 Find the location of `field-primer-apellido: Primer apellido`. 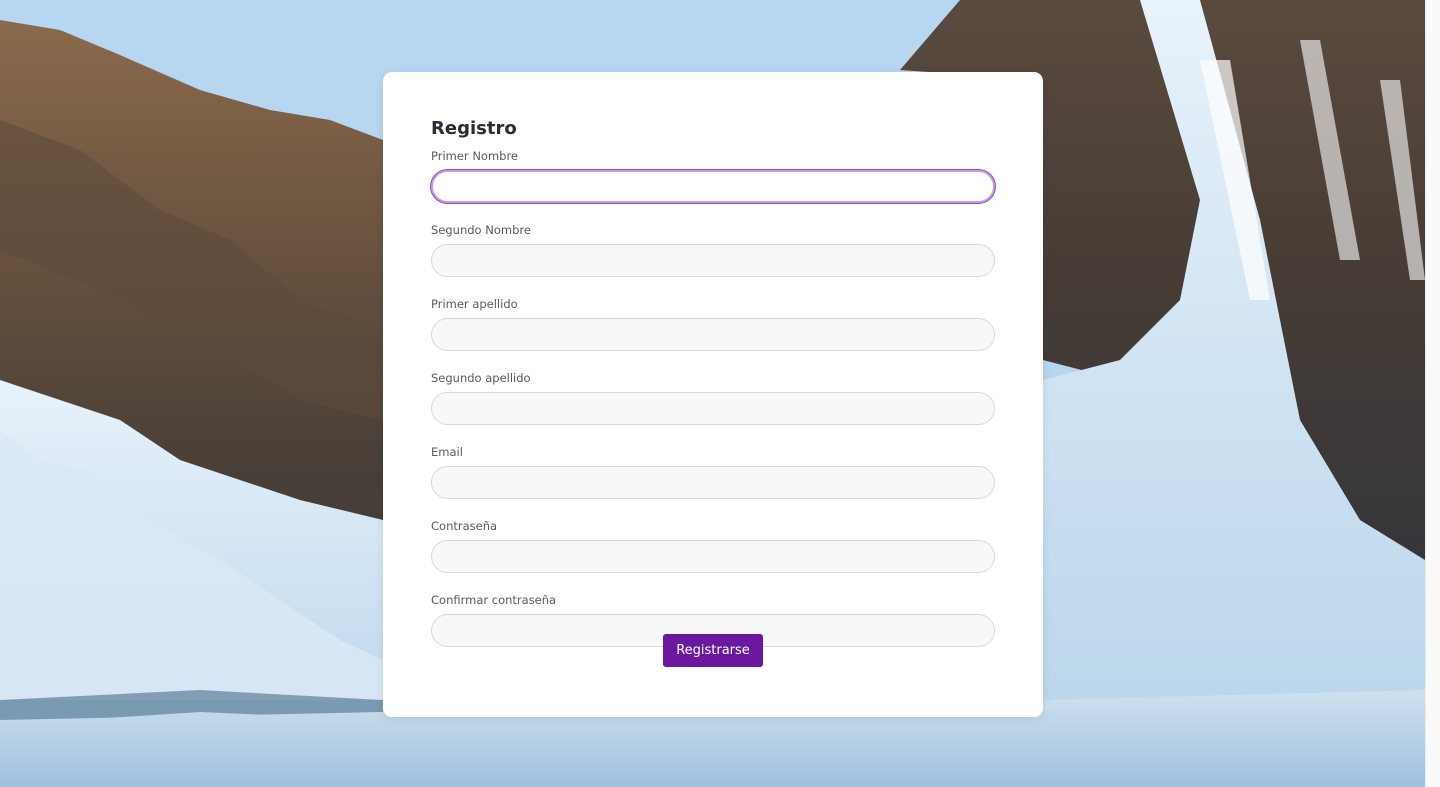

field-primer-apellido: Primer apellido is located at coordinates (713, 324).